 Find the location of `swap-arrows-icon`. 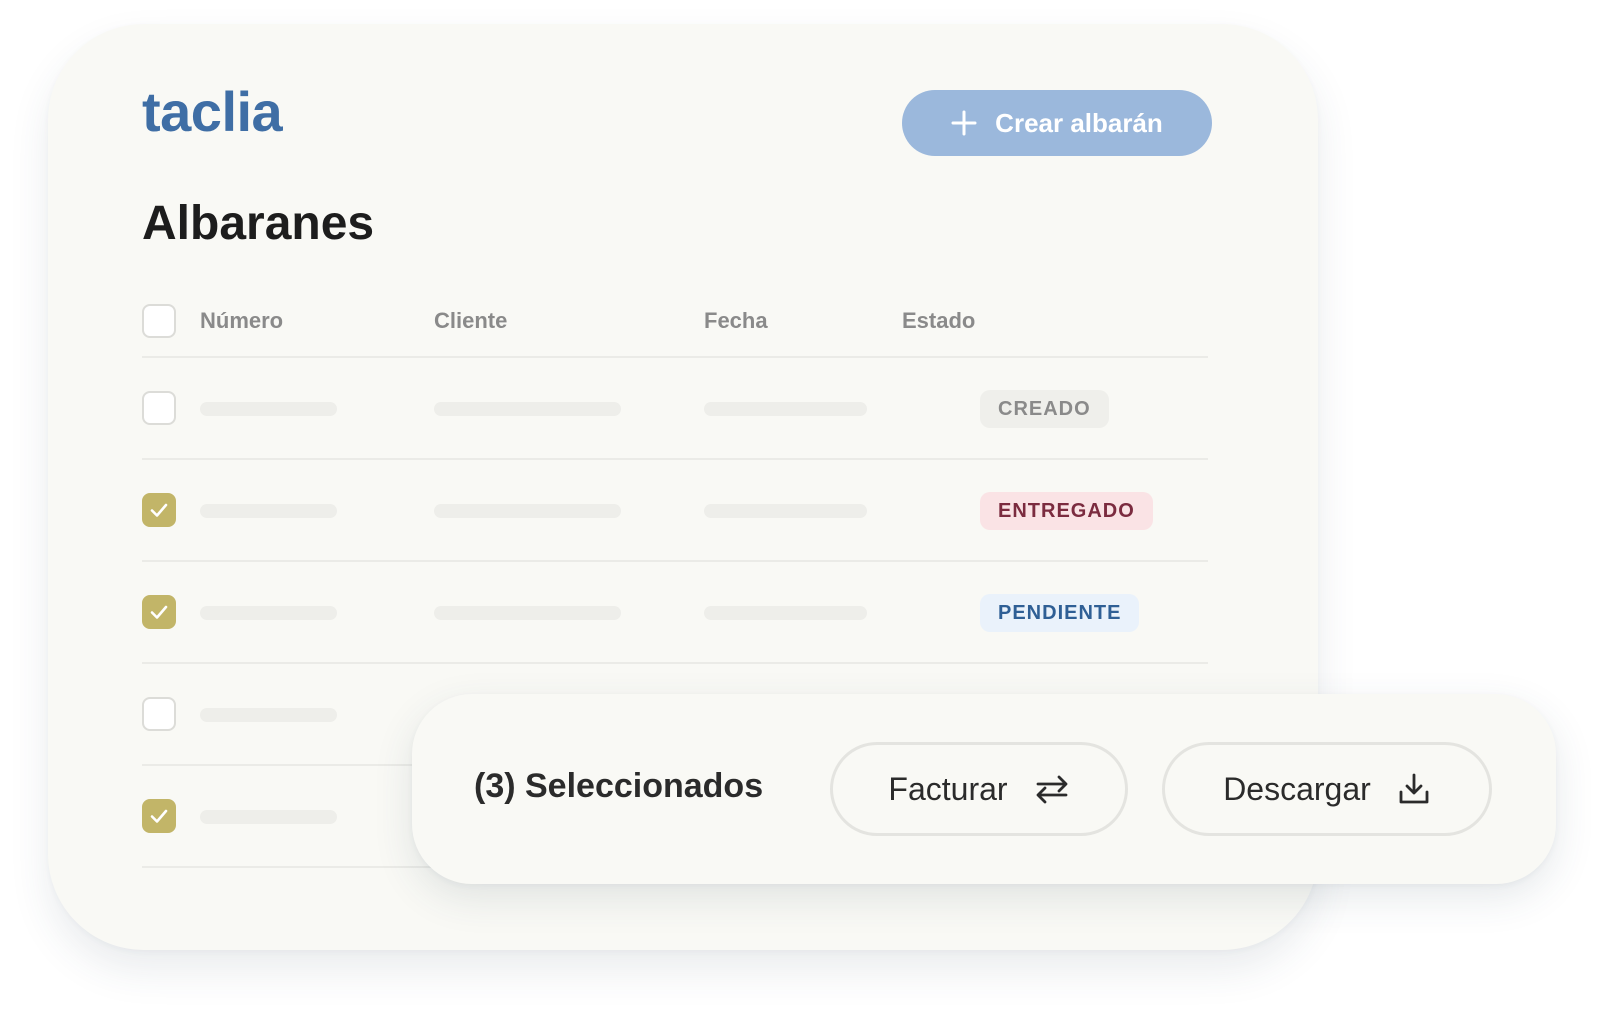

swap-arrows-icon is located at coordinates (1052, 789).